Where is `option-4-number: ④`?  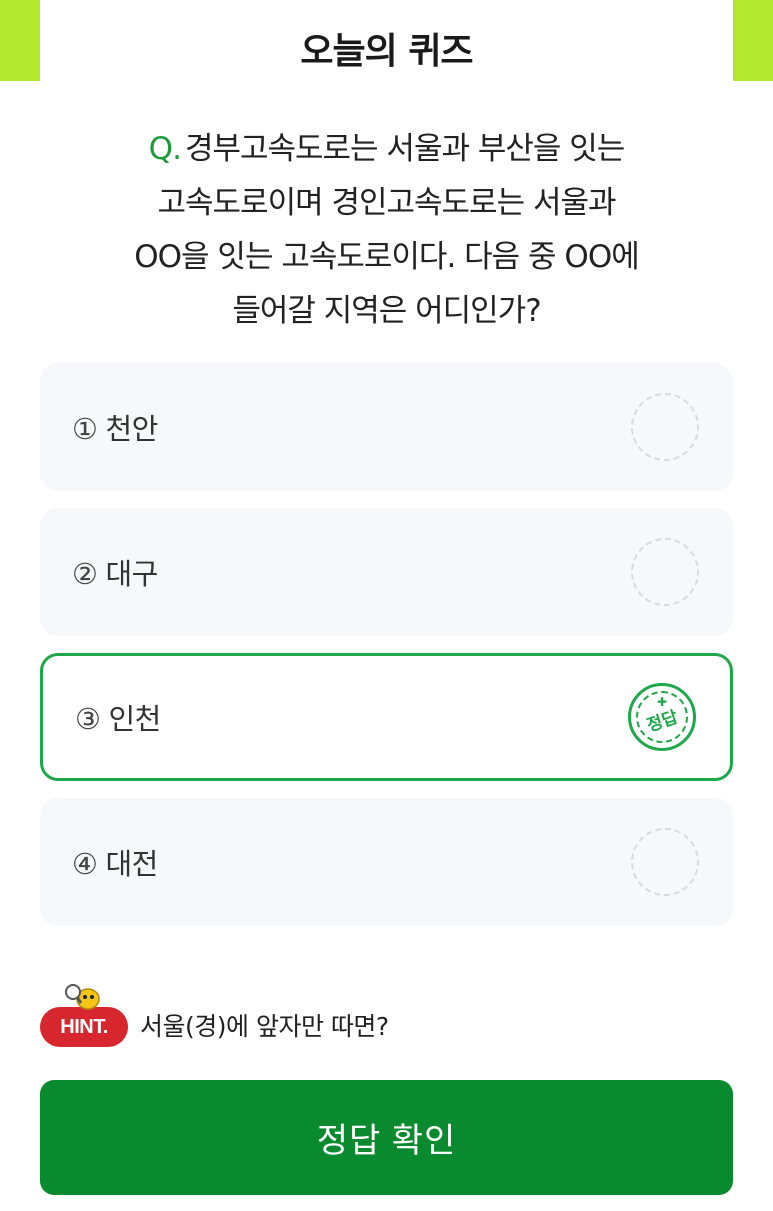 option-4-number: ④ is located at coordinates (85, 864).